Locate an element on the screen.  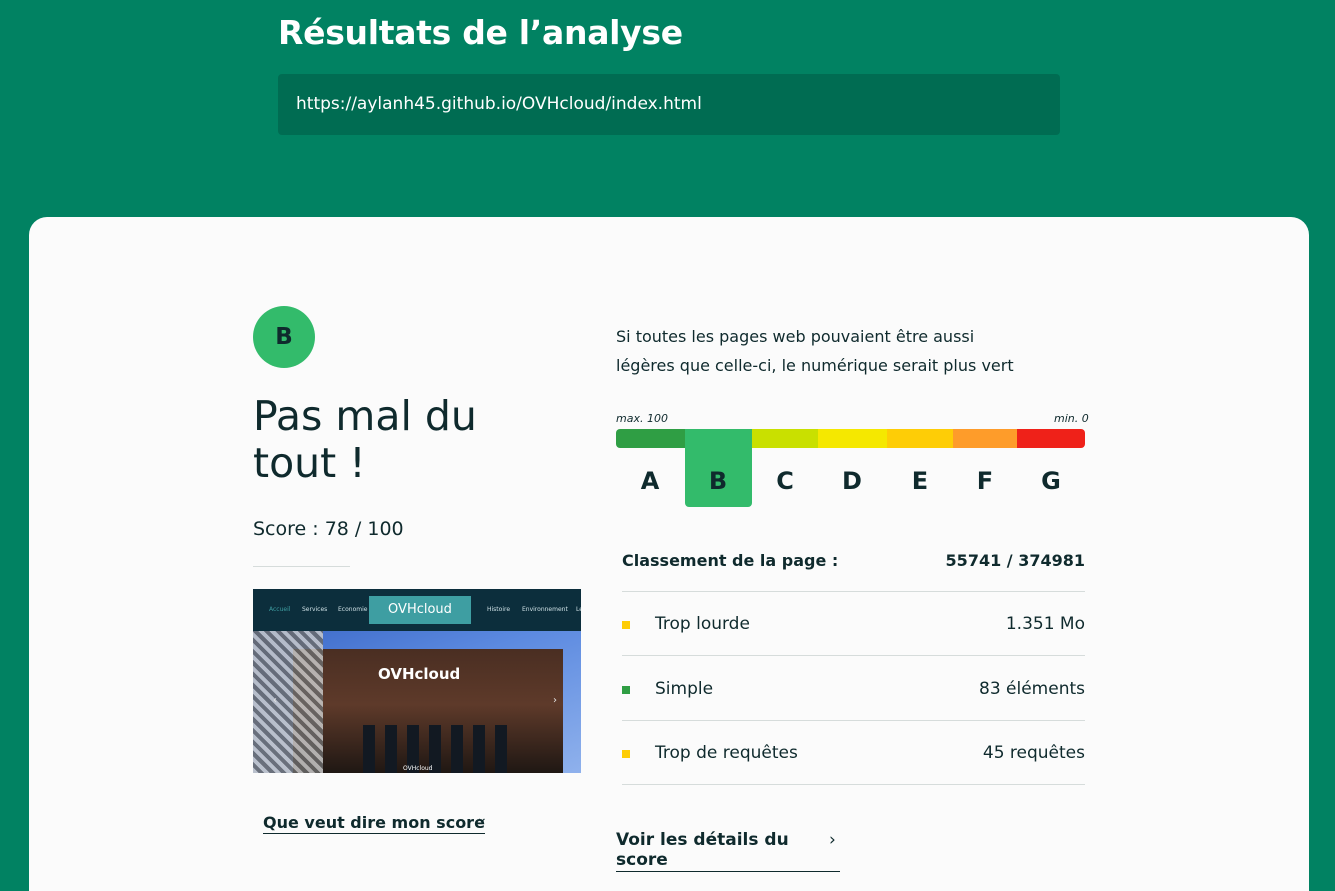
grade-letter-d: D is located at coordinates (852, 481).